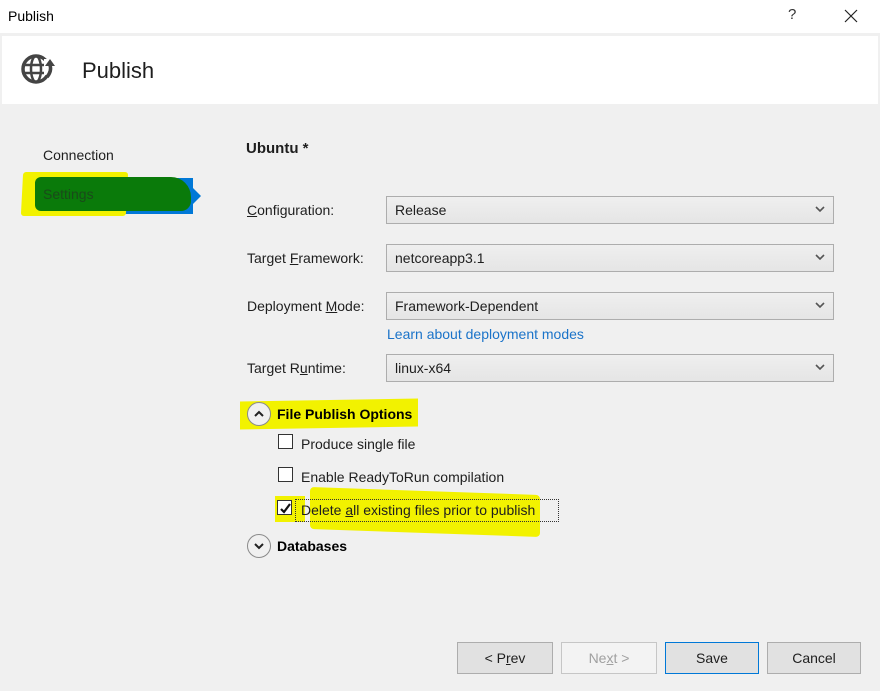 The image size is (880, 691). Describe the element at coordinates (31, 16) in the screenshot. I see `window-title: Publish` at that location.